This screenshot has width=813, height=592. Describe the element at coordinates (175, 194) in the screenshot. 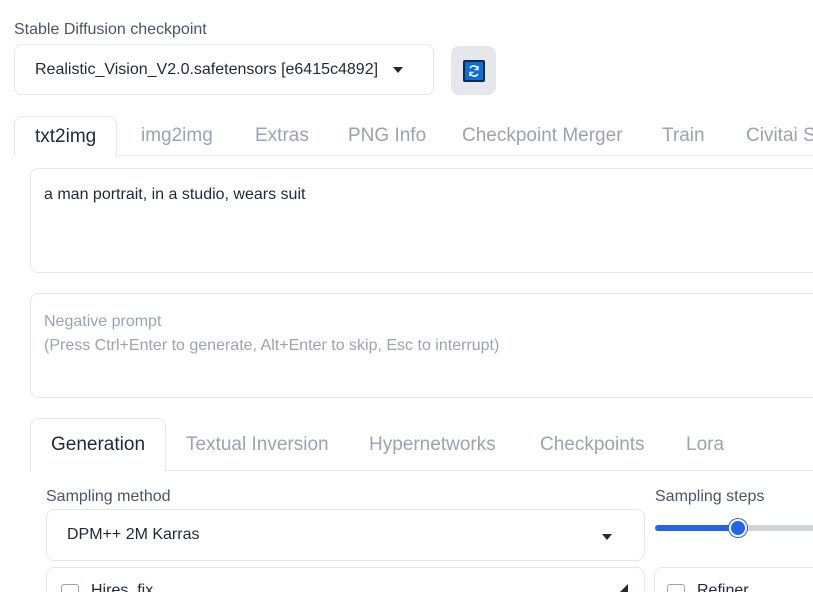

I see `prompt-text: a man portrait, in a studio, wears suit` at that location.